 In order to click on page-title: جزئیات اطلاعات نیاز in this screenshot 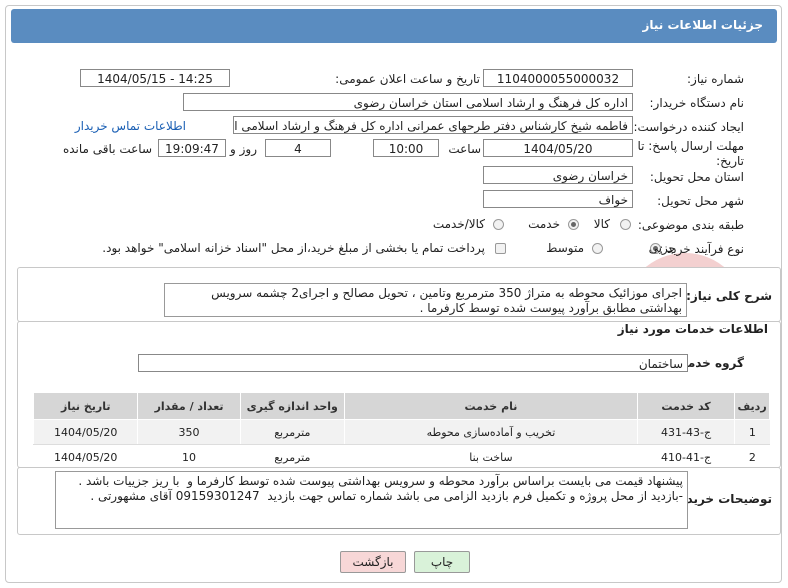, I will do `click(702, 25)`.